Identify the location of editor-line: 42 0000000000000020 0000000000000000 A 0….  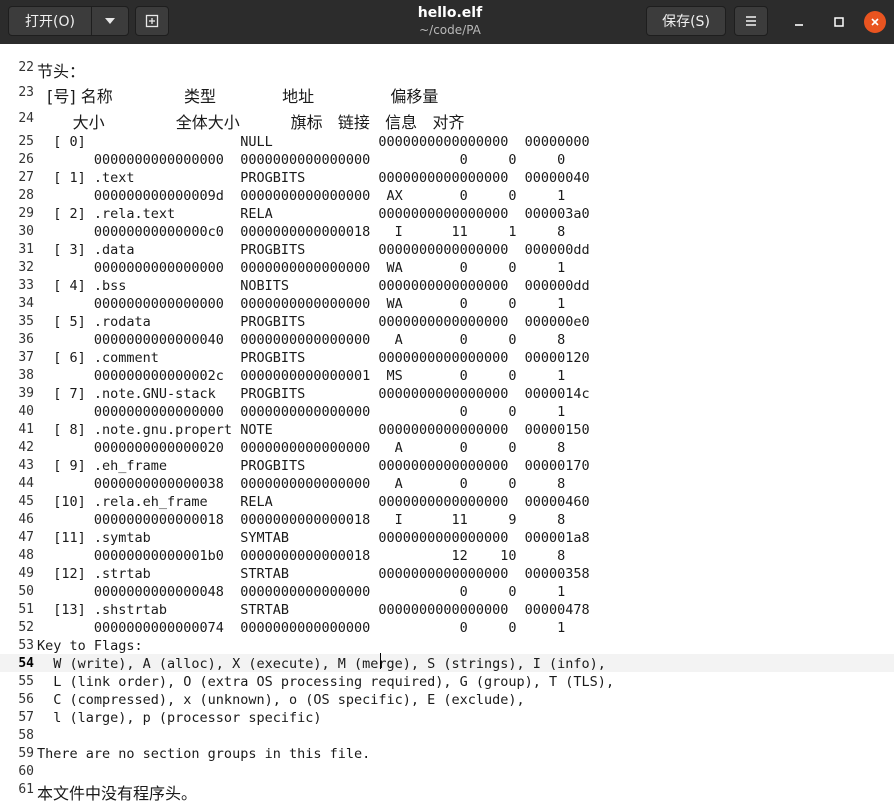
(447, 447).